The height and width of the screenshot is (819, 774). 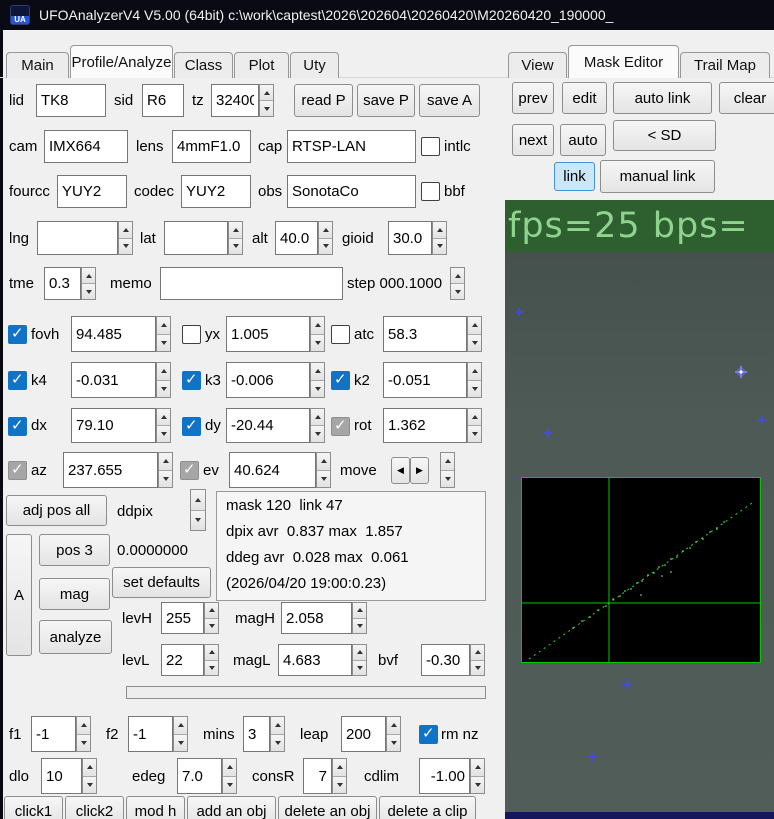 I want to click on k2-field, so click(x=425, y=380).